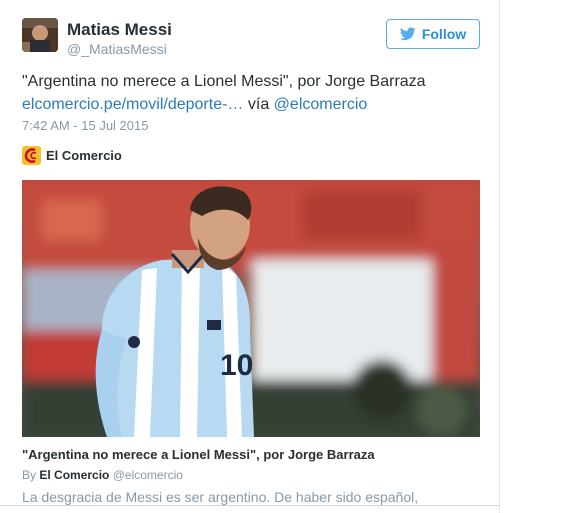 Image resolution: width=569 pixels, height=513 pixels. I want to click on panel-divider, so click(499, 256).